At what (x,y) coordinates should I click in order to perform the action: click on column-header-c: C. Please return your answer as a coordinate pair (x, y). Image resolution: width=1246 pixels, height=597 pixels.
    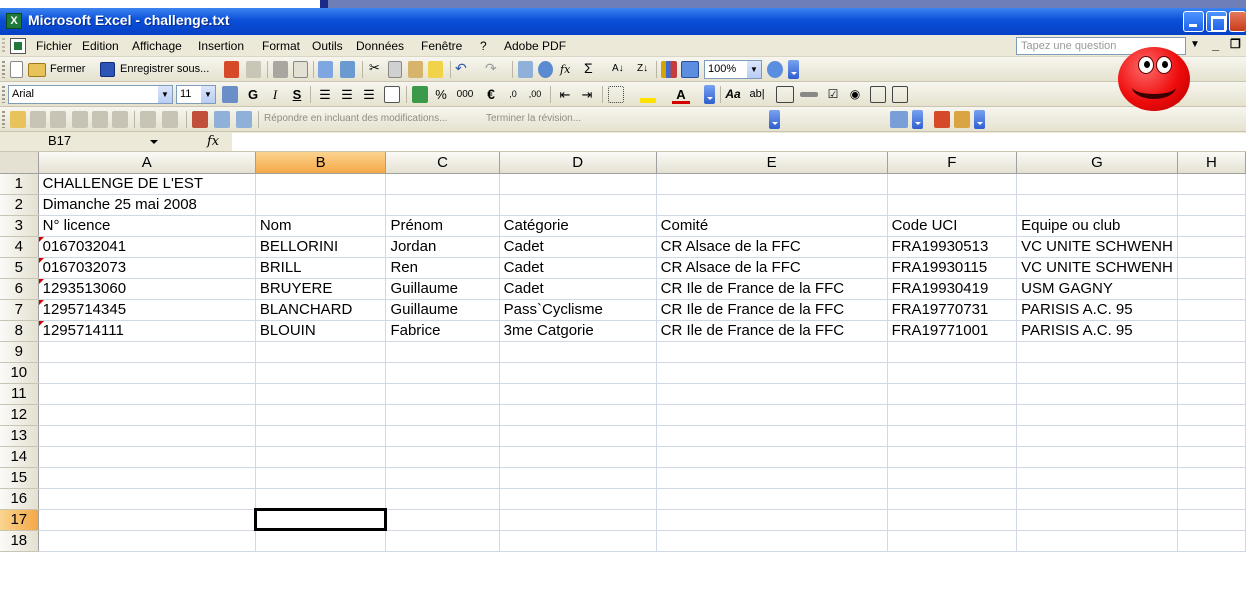
    Looking at the image, I should click on (442, 163).